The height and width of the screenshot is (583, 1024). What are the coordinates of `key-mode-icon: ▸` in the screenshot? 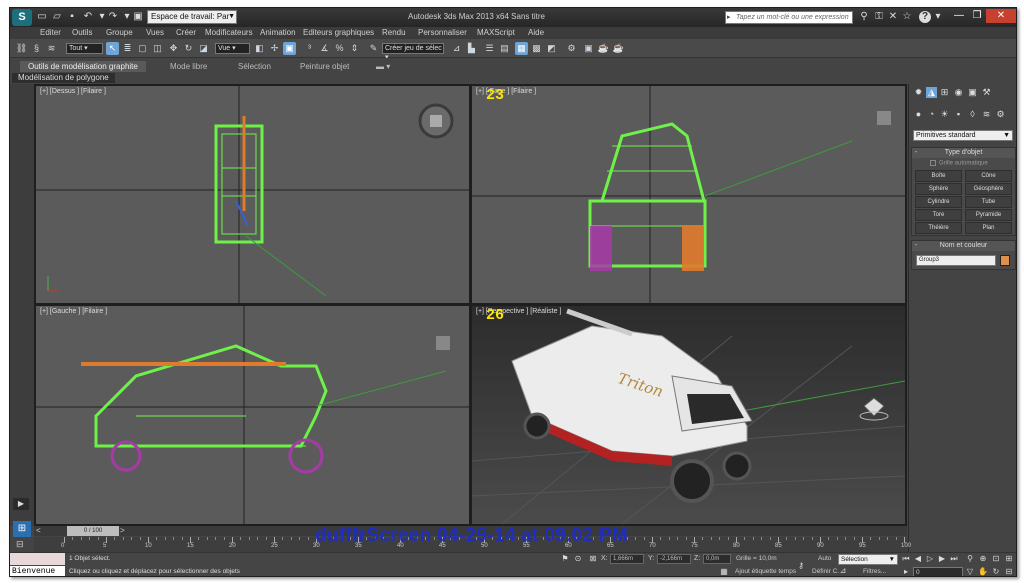 It's located at (906, 571).